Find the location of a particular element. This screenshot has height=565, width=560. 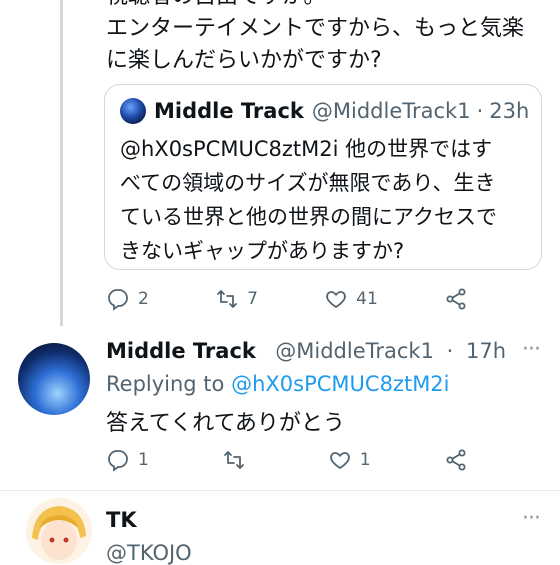

tweet-text-line-0: 視聴者の自由ですか。 is located at coordinates (216, 6).